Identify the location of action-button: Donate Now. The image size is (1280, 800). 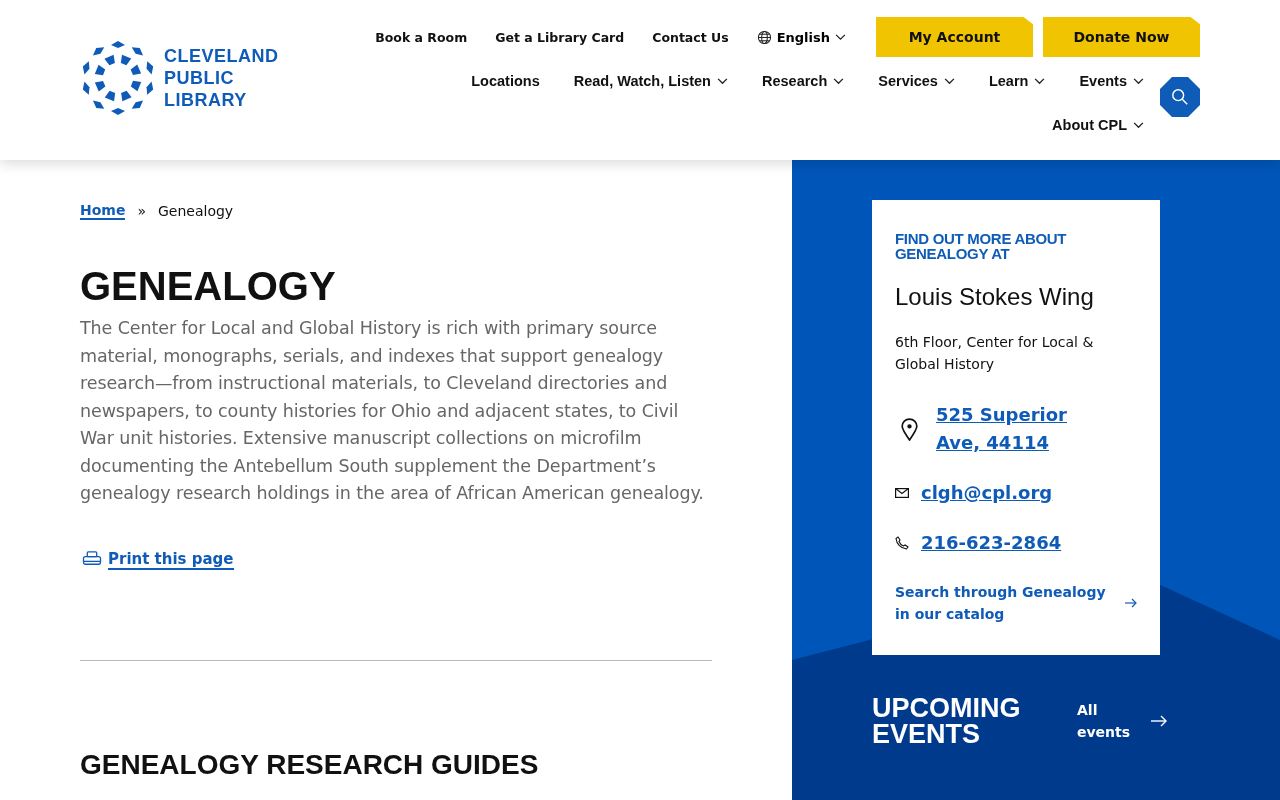
(1121, 37).